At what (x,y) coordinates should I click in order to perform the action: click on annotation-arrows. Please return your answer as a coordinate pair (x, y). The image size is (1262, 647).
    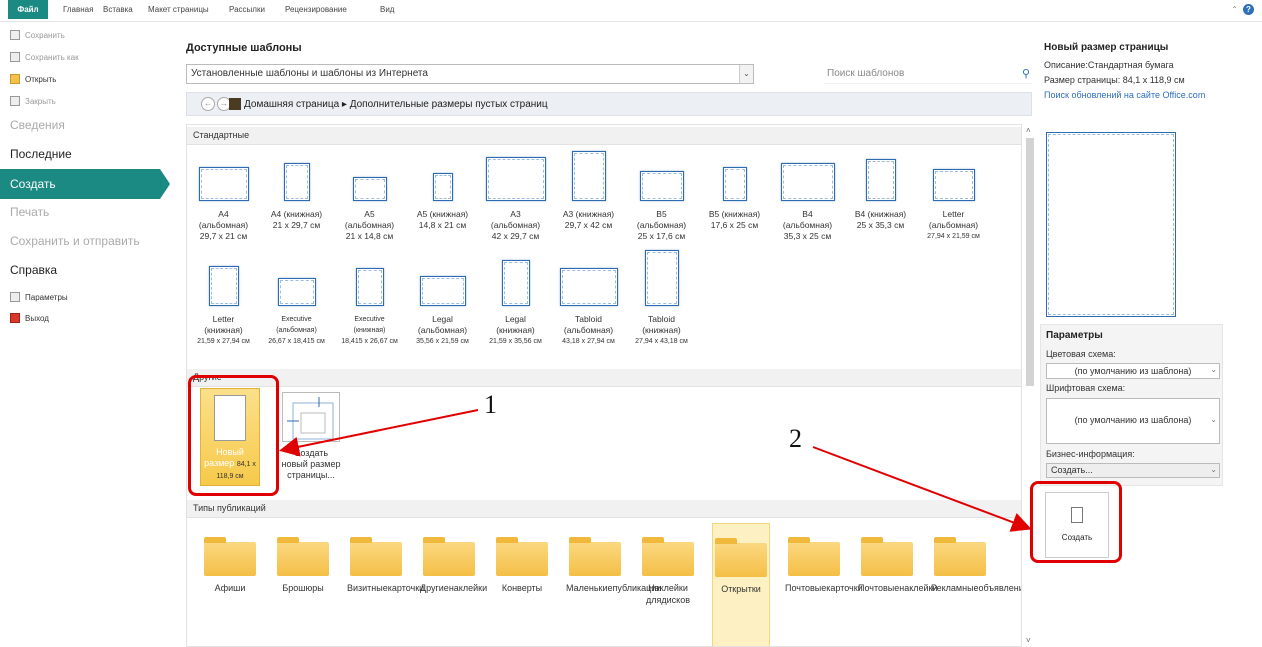
    Looking at the image, I should click on (655, 470).